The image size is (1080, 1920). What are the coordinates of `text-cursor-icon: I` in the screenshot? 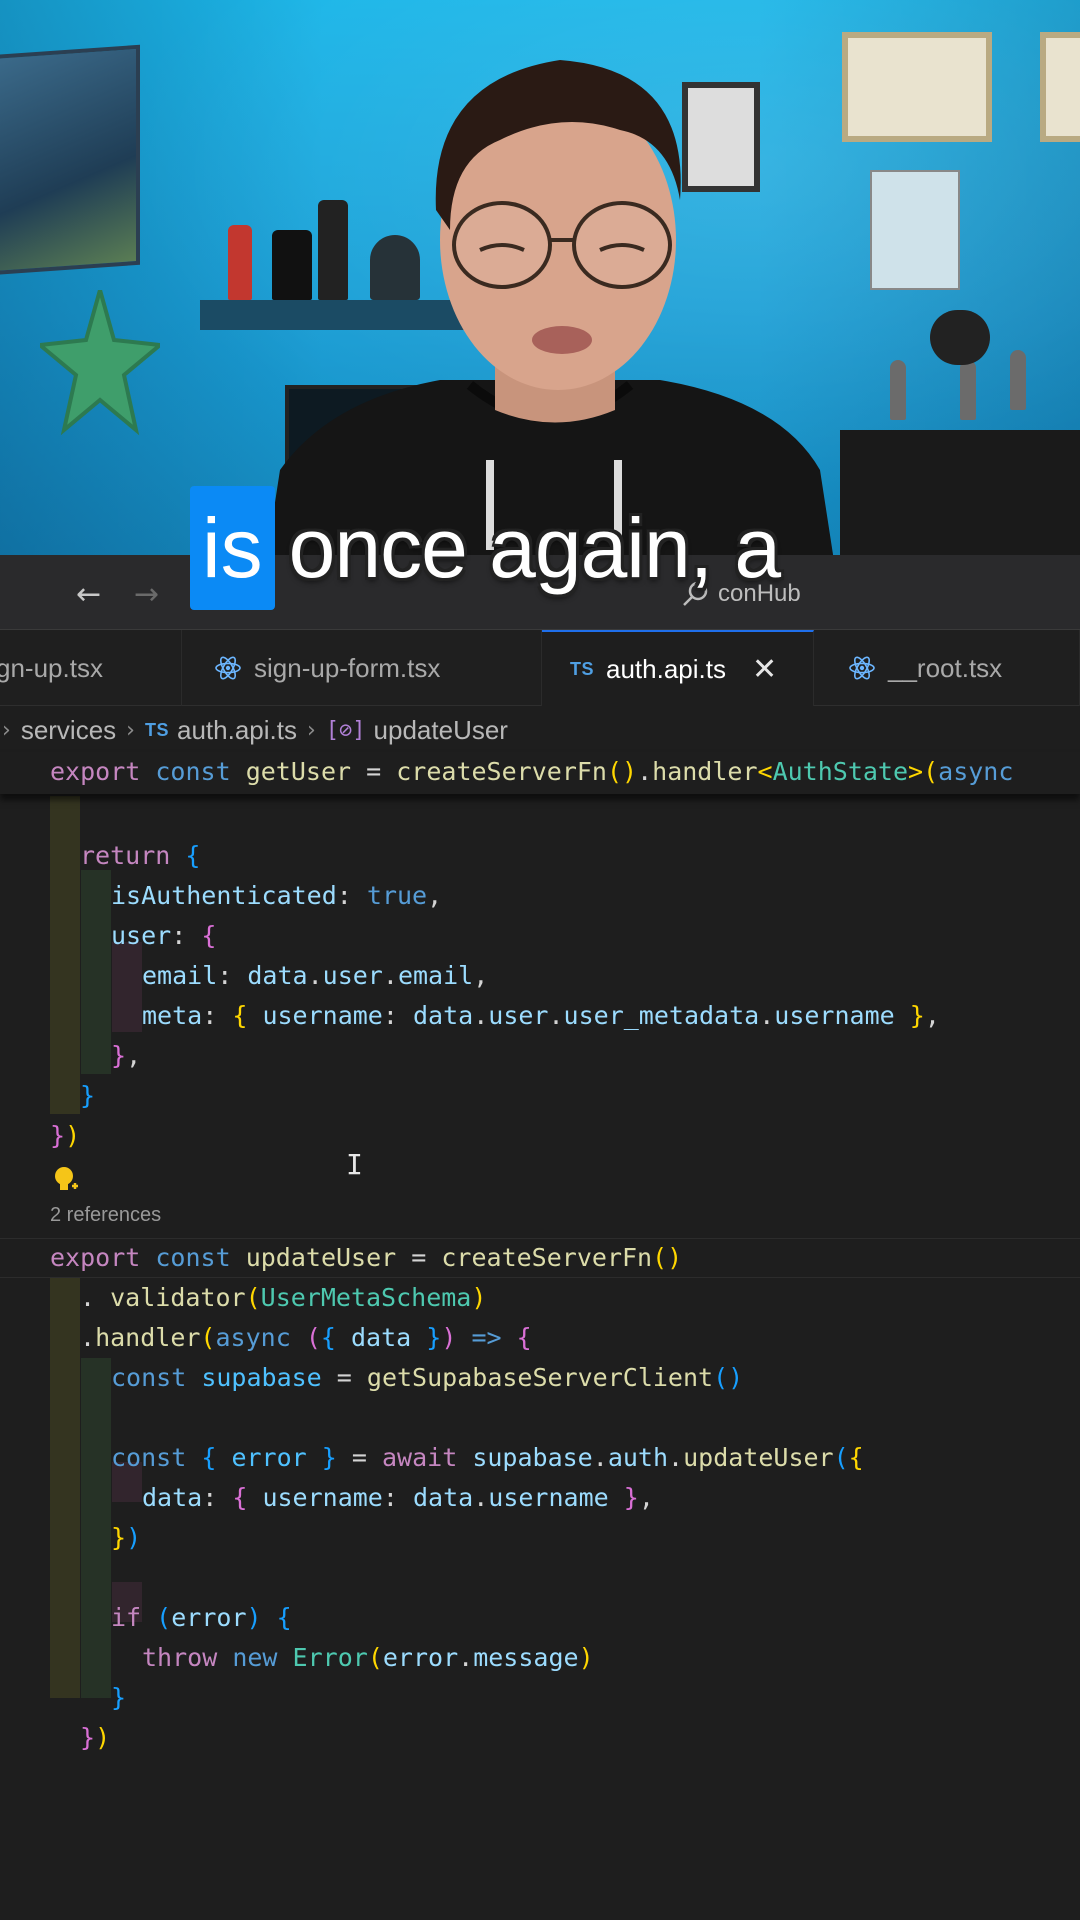 It's located at (354, 1164).